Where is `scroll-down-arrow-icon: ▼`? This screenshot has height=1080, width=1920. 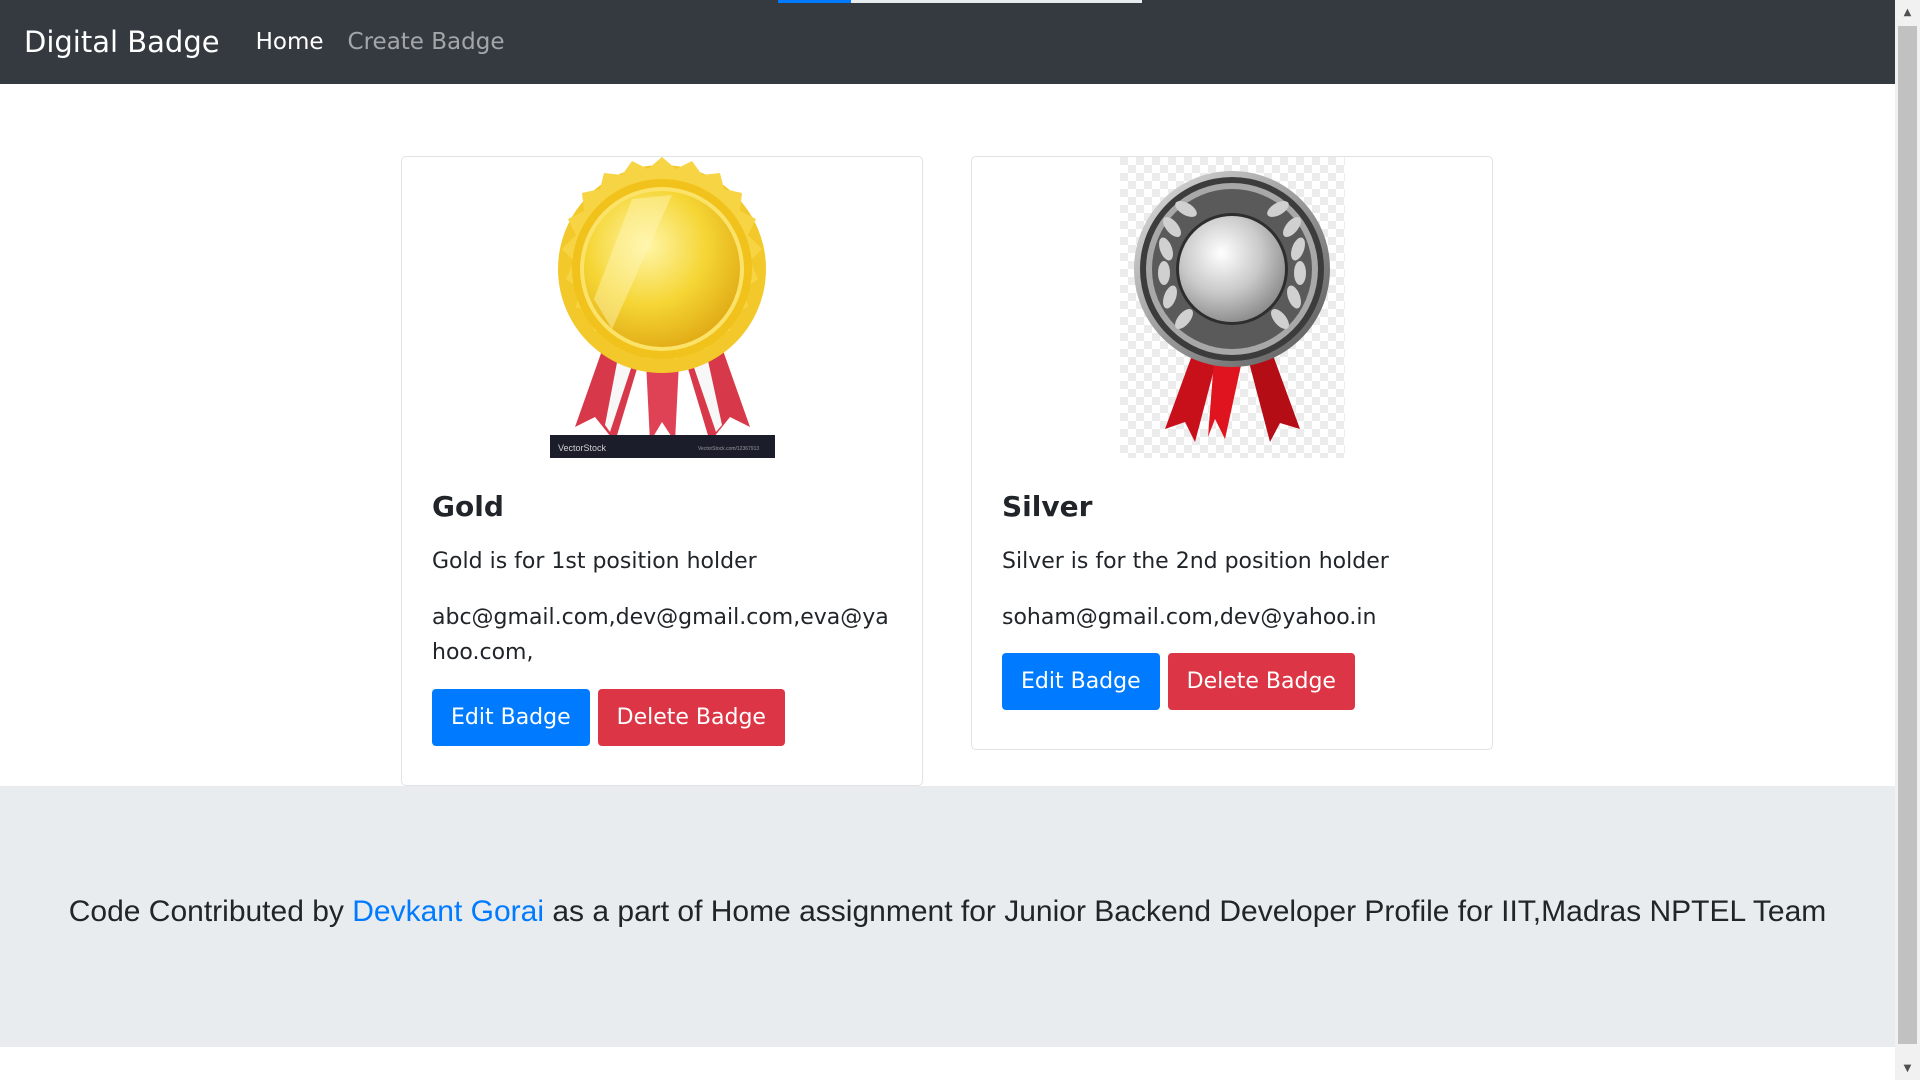 scroll-down-arrow-icon: ▼ is located at coordinates (1907, 1068).